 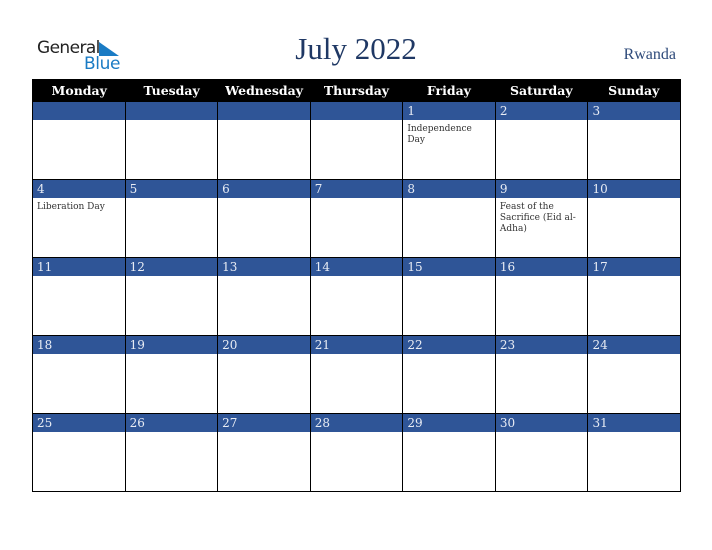 What do you see at coordinates (439, 134) in the screenshot?
I see `holiday-label: Independence Day` at bounding box center [439, 134].